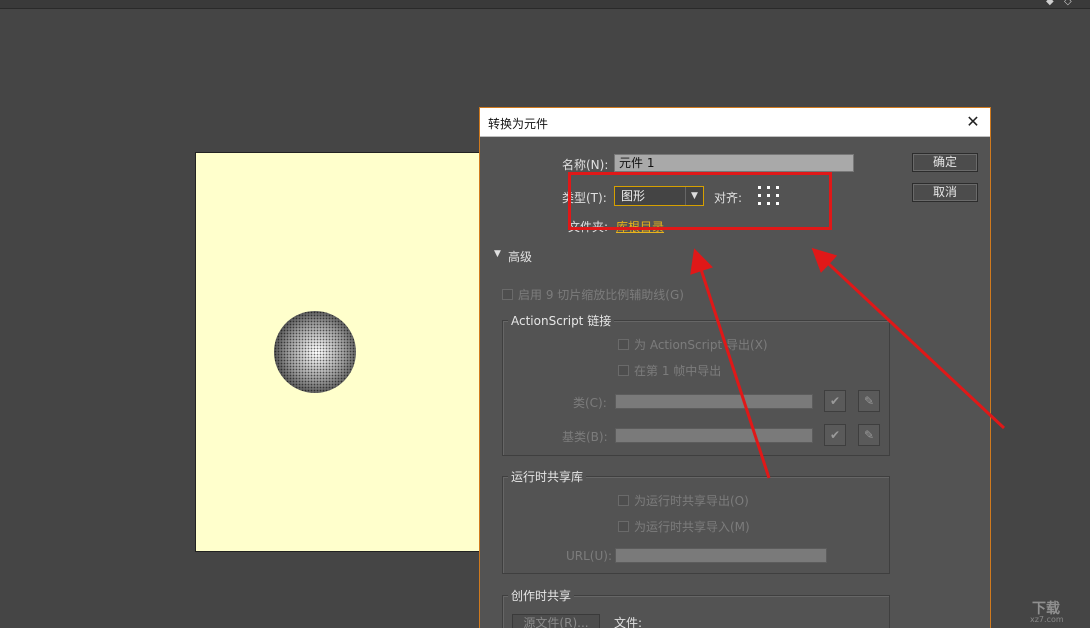 The image size is (1090, 628). I want to click on annotation-arrow-right, so click(908, 338).